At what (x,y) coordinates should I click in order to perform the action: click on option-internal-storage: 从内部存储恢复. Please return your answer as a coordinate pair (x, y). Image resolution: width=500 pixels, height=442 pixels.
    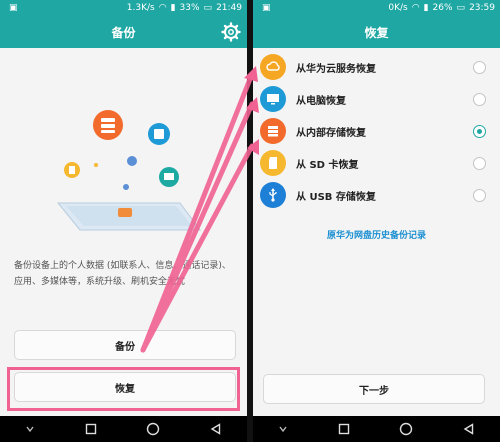
    Looking at the image, I should click on (376, 131).